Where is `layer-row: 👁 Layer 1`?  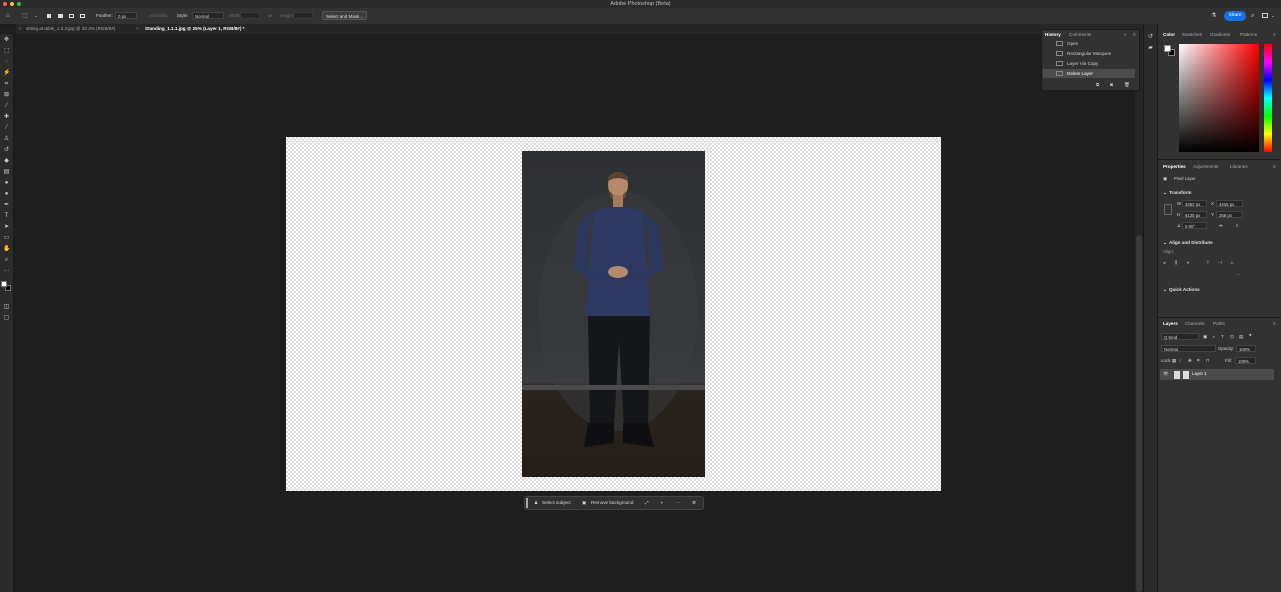
layer-row: 👁 Layer 1 is located at coordinates (1217, 374).